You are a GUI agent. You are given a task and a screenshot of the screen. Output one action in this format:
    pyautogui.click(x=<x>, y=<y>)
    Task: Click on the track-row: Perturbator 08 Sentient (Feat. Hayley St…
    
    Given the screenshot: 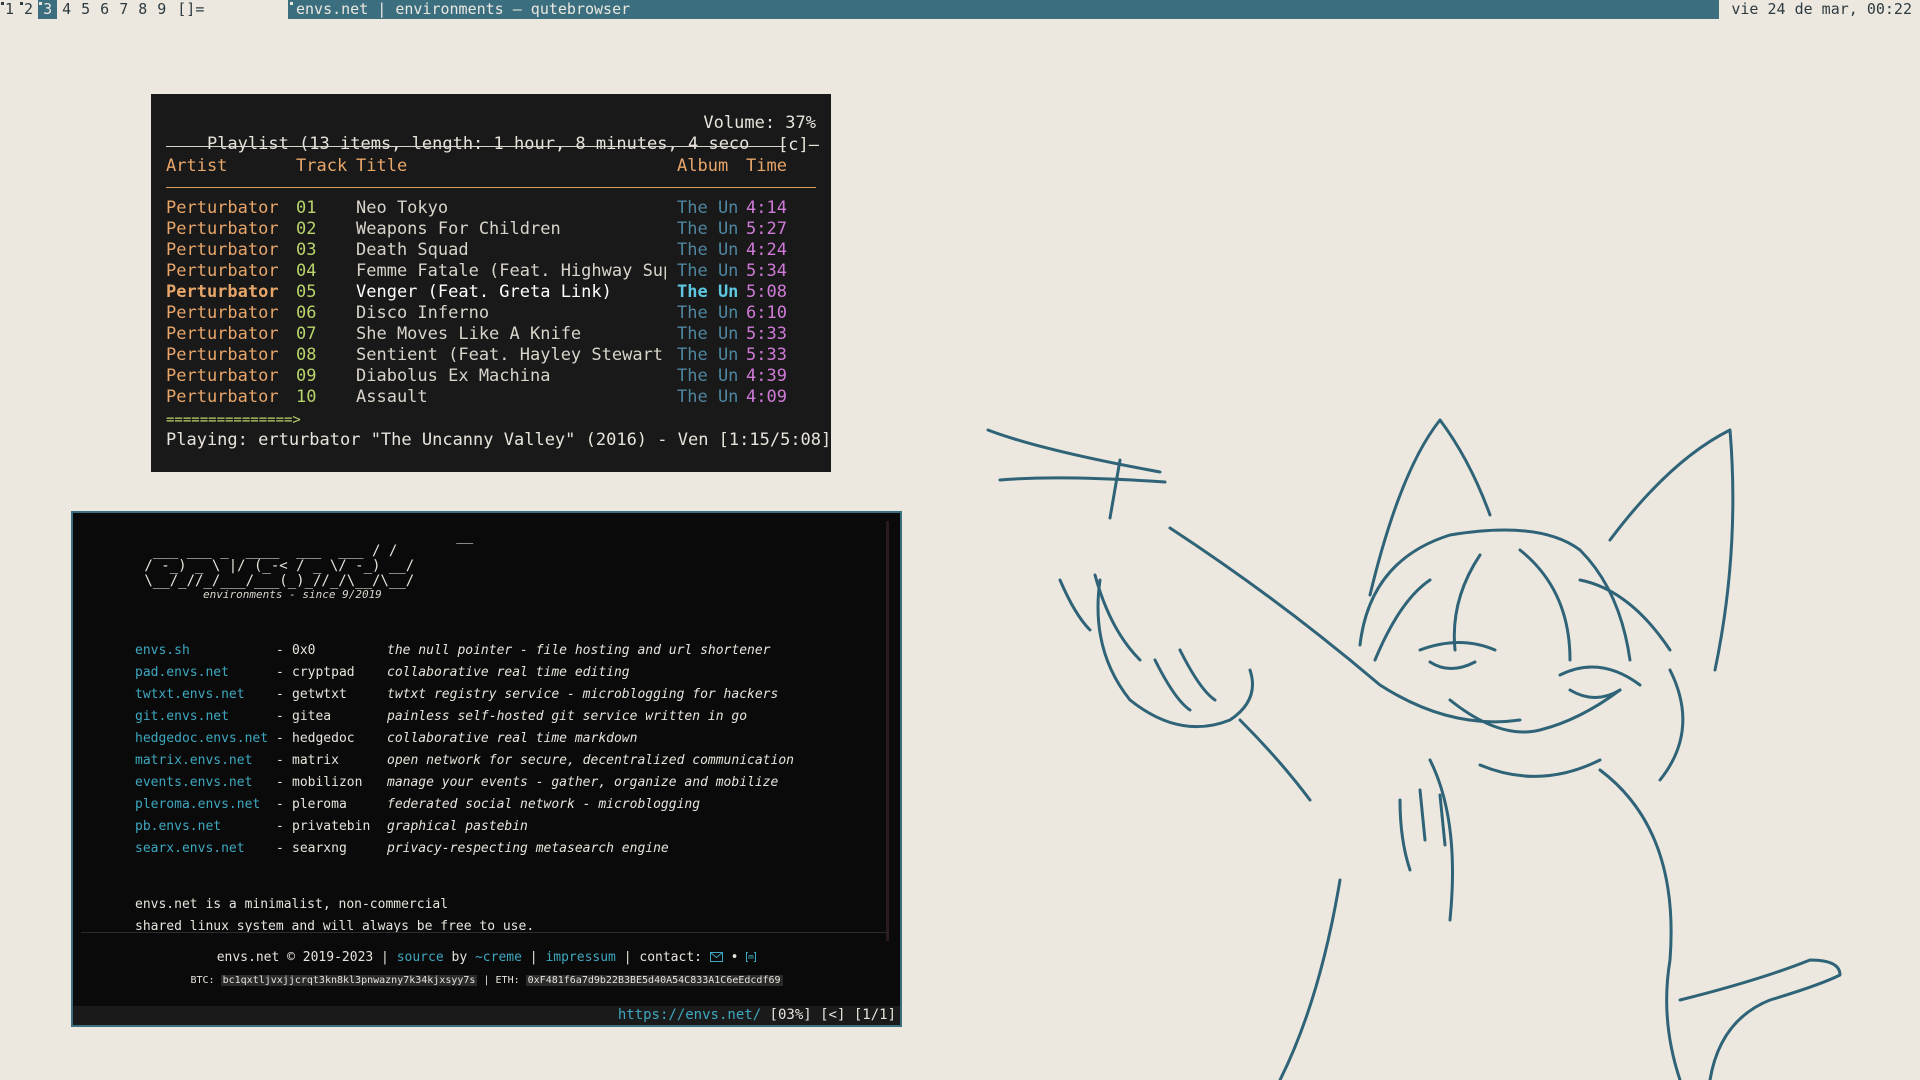 What is the action you would take?
    pyautogui.click(x=491, y=355)
    